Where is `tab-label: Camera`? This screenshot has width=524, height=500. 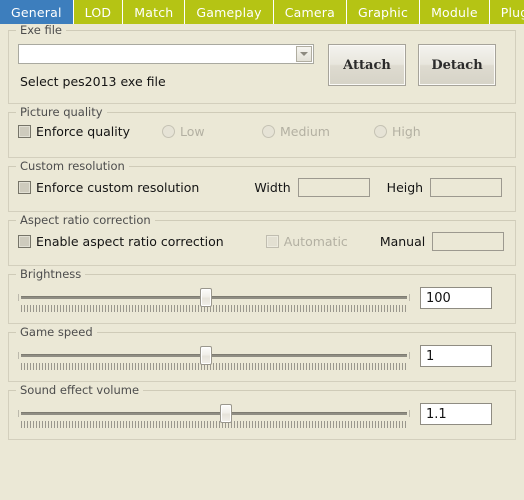
tab-label: Camera is located at coordinates (309, 12).